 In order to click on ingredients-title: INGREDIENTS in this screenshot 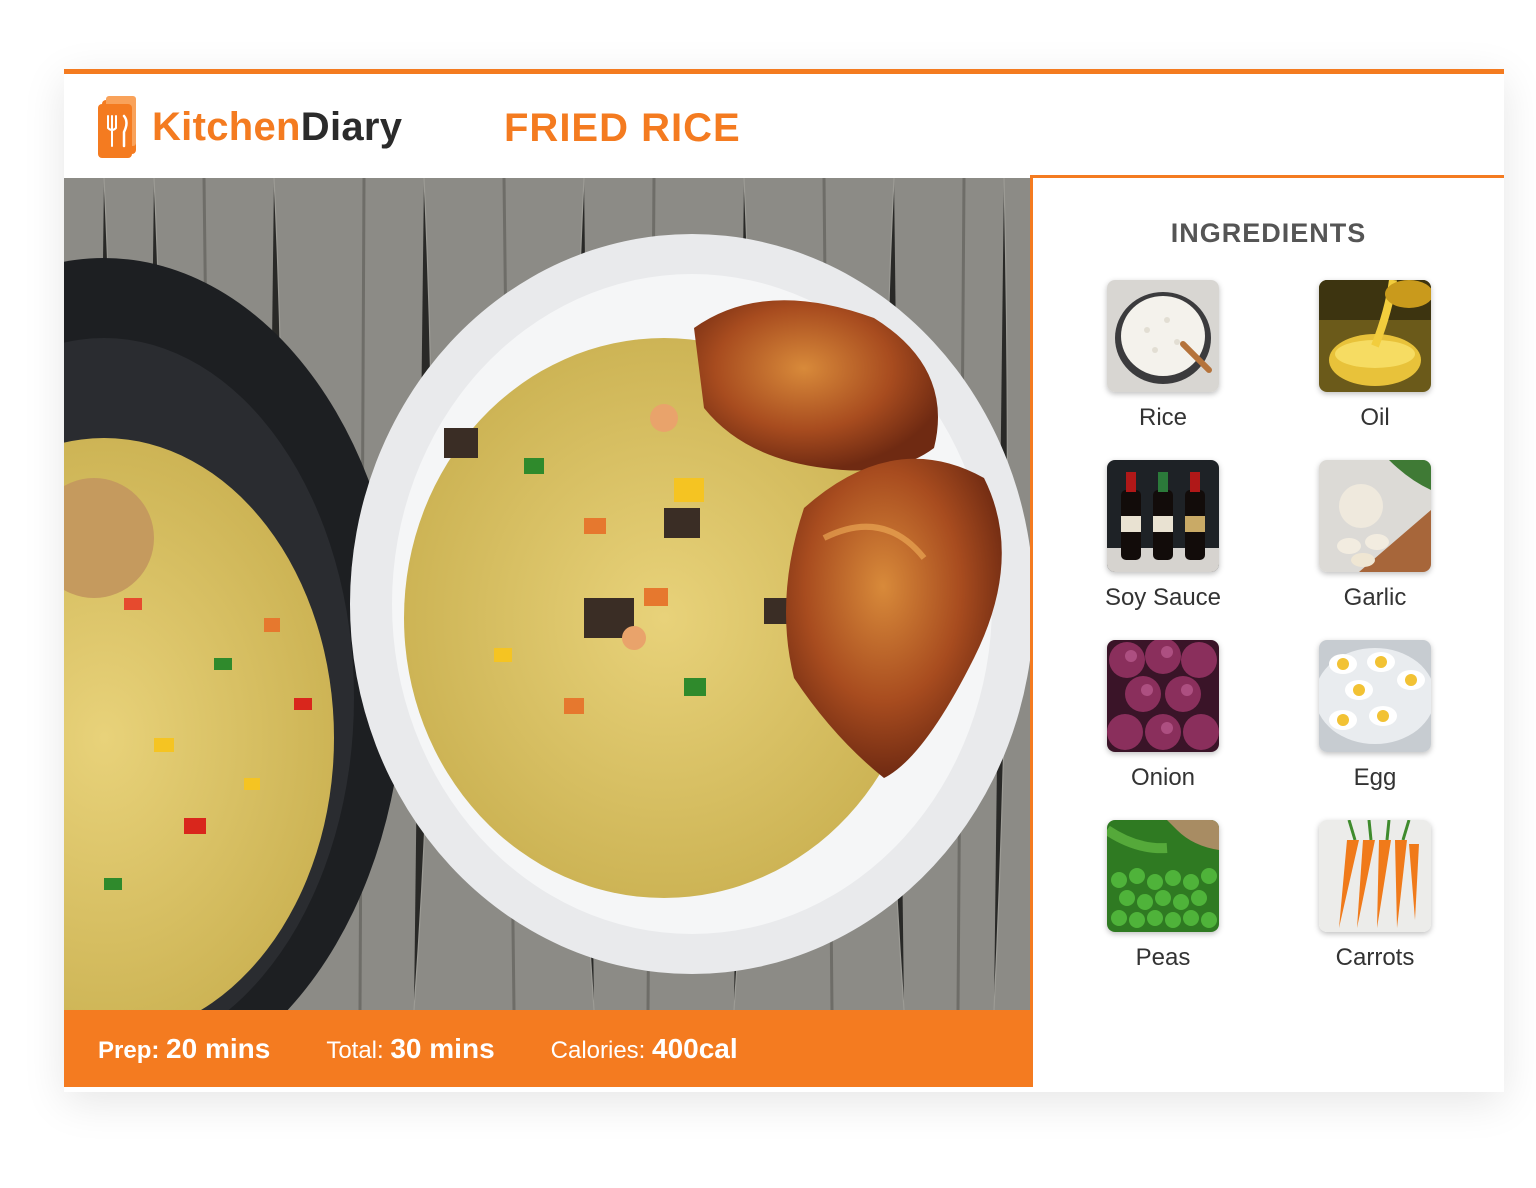, I will do `click(1268, 233)`.